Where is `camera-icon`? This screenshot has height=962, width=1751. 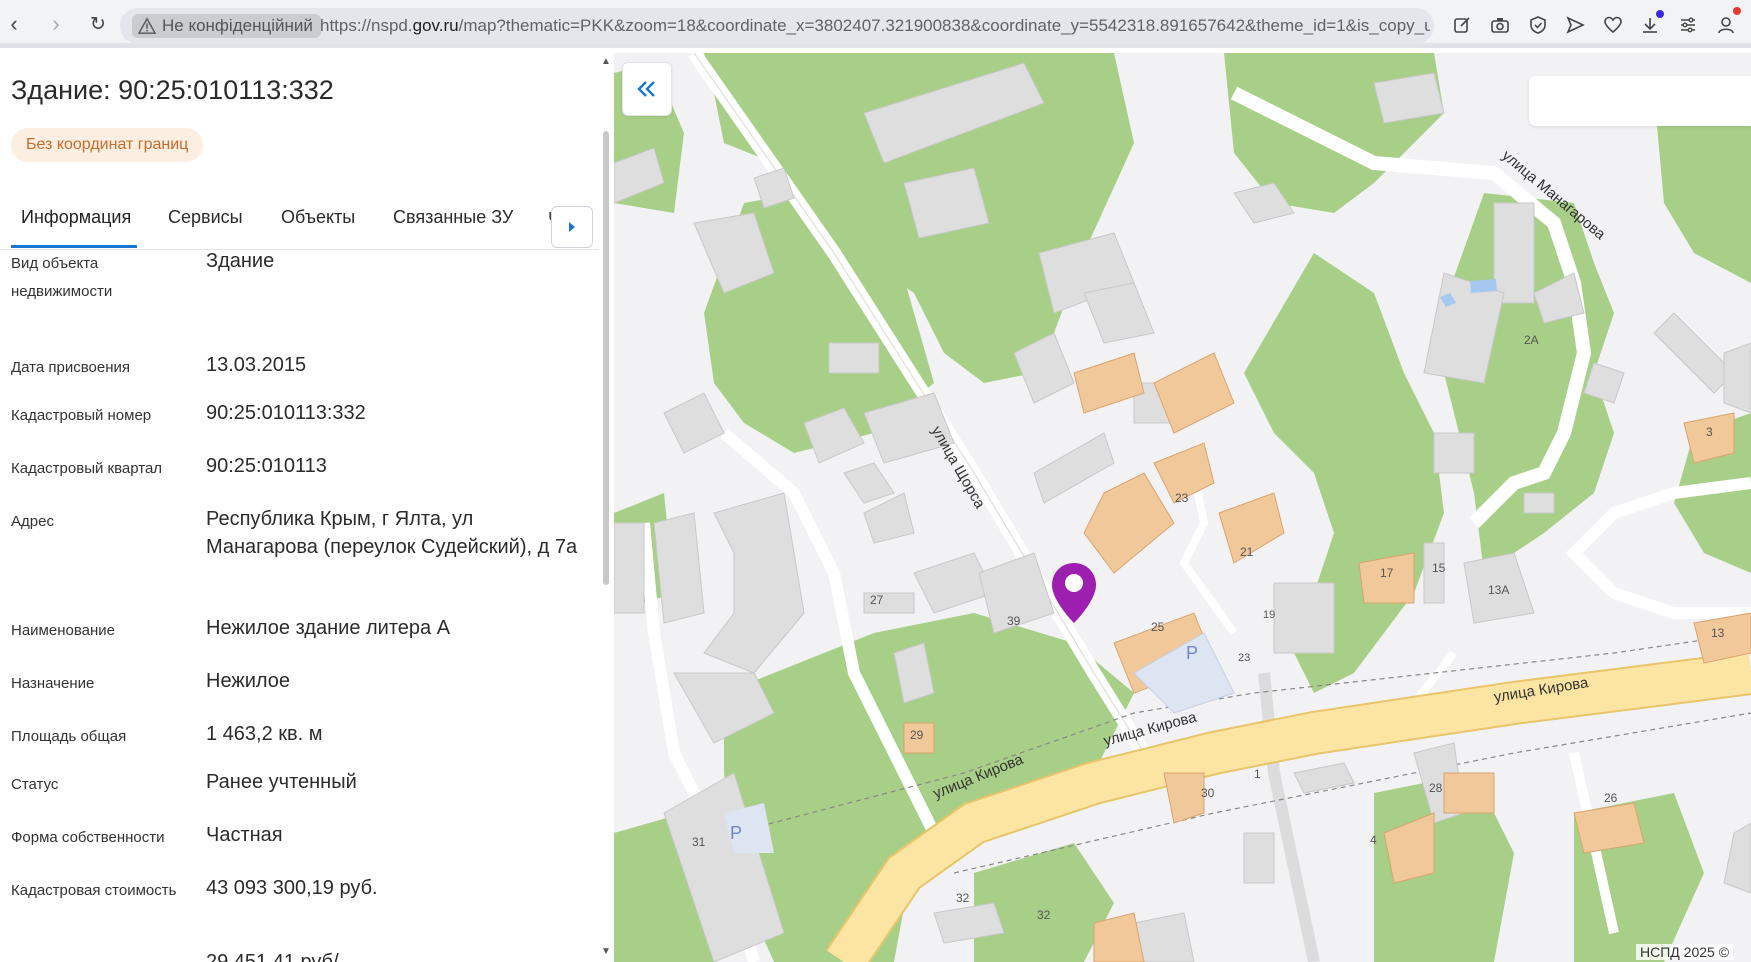
camera-icon is located at coordinates (1500, 25).